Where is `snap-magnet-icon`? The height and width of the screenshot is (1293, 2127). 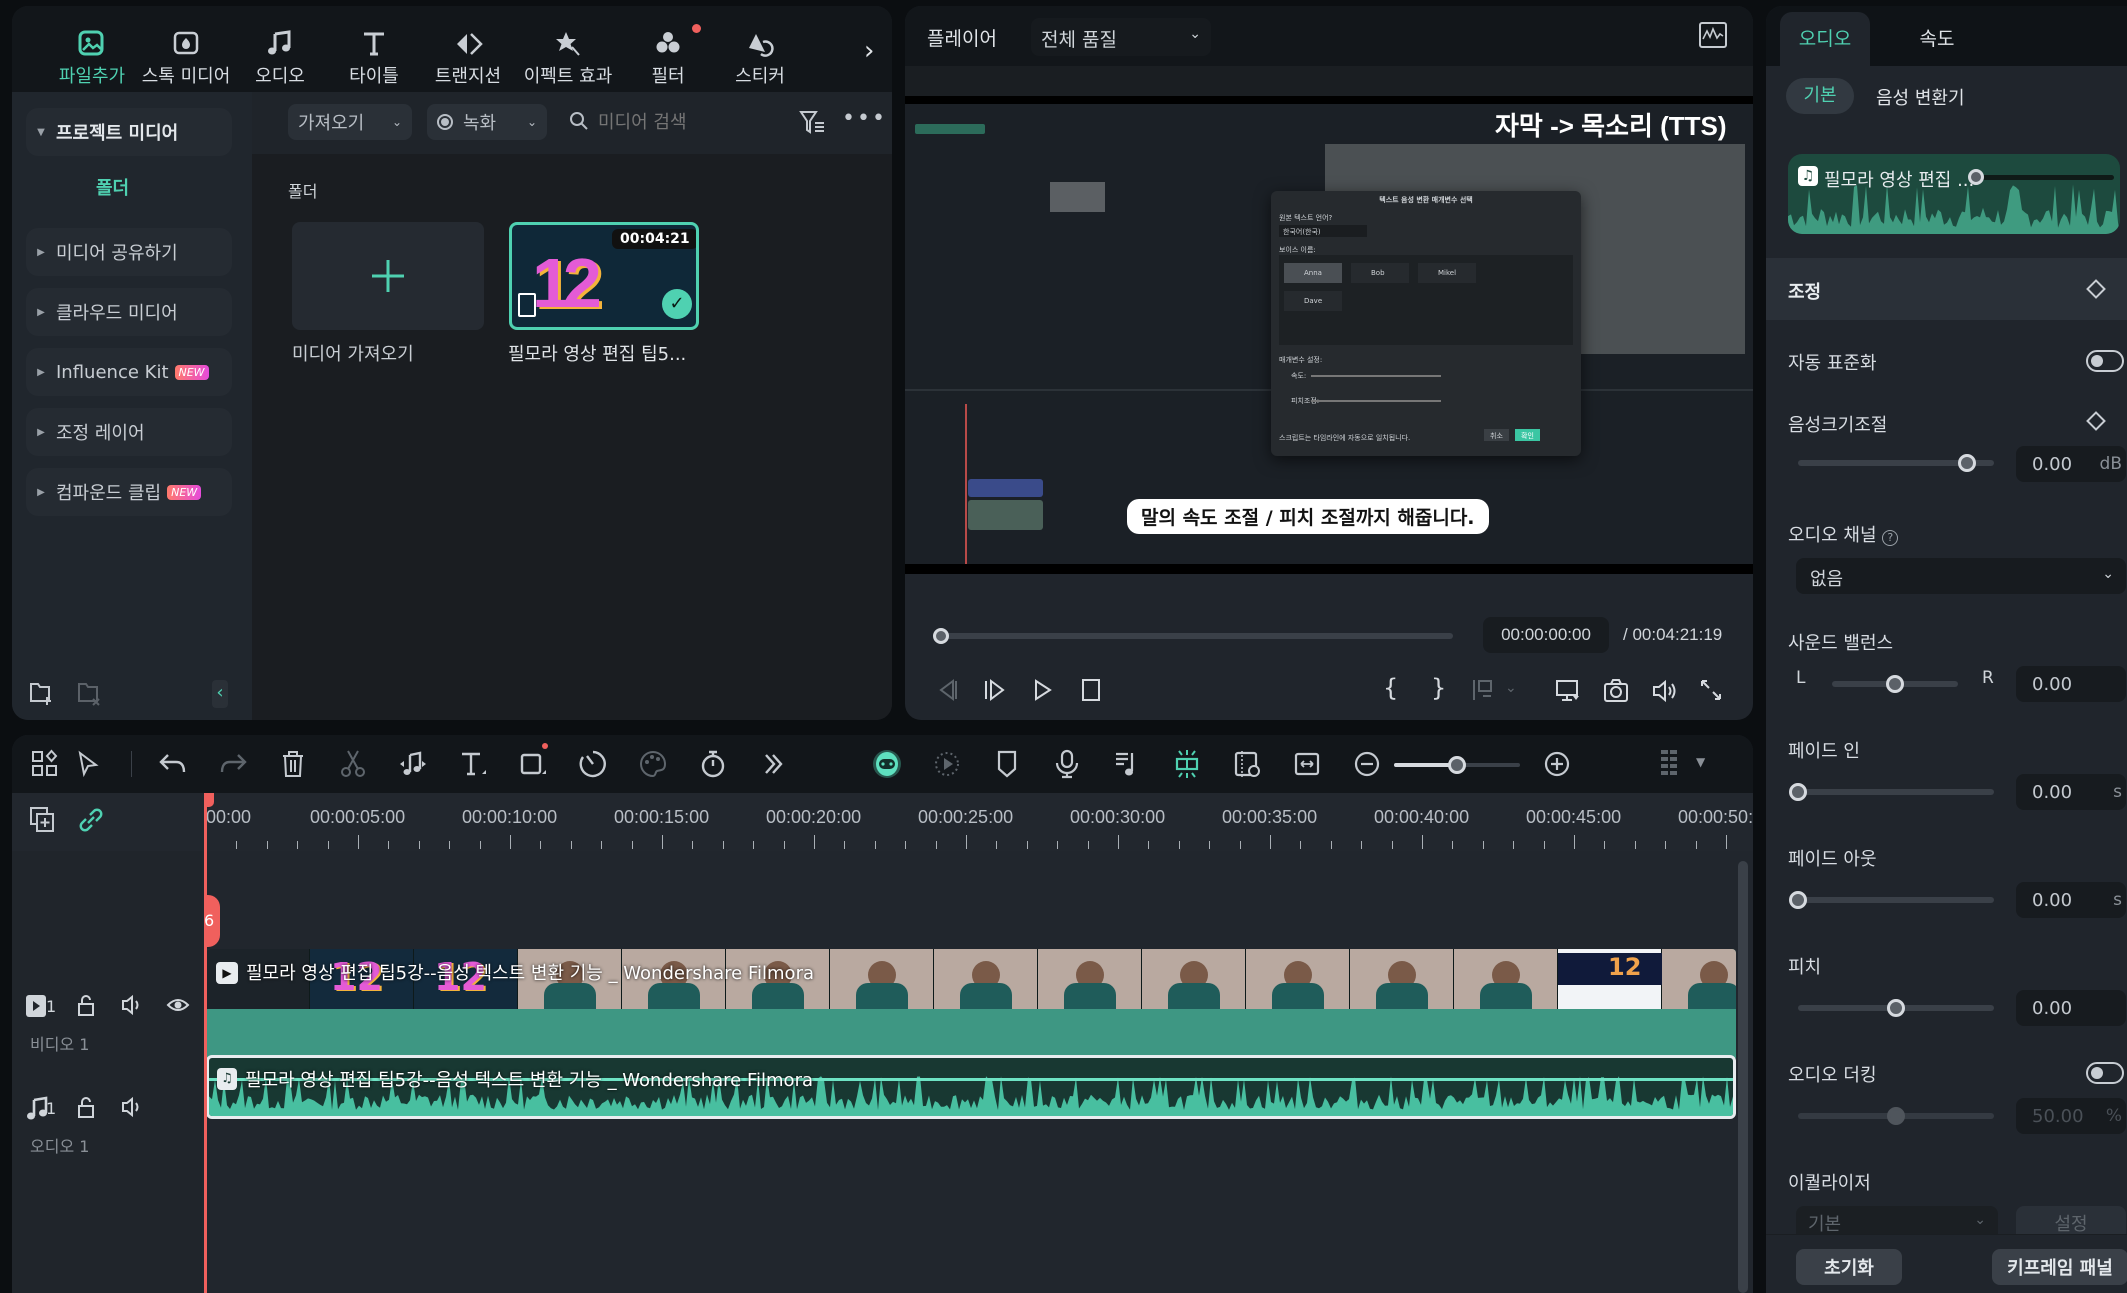 snap-magnet-icon is located at coordinates (1187, 764).